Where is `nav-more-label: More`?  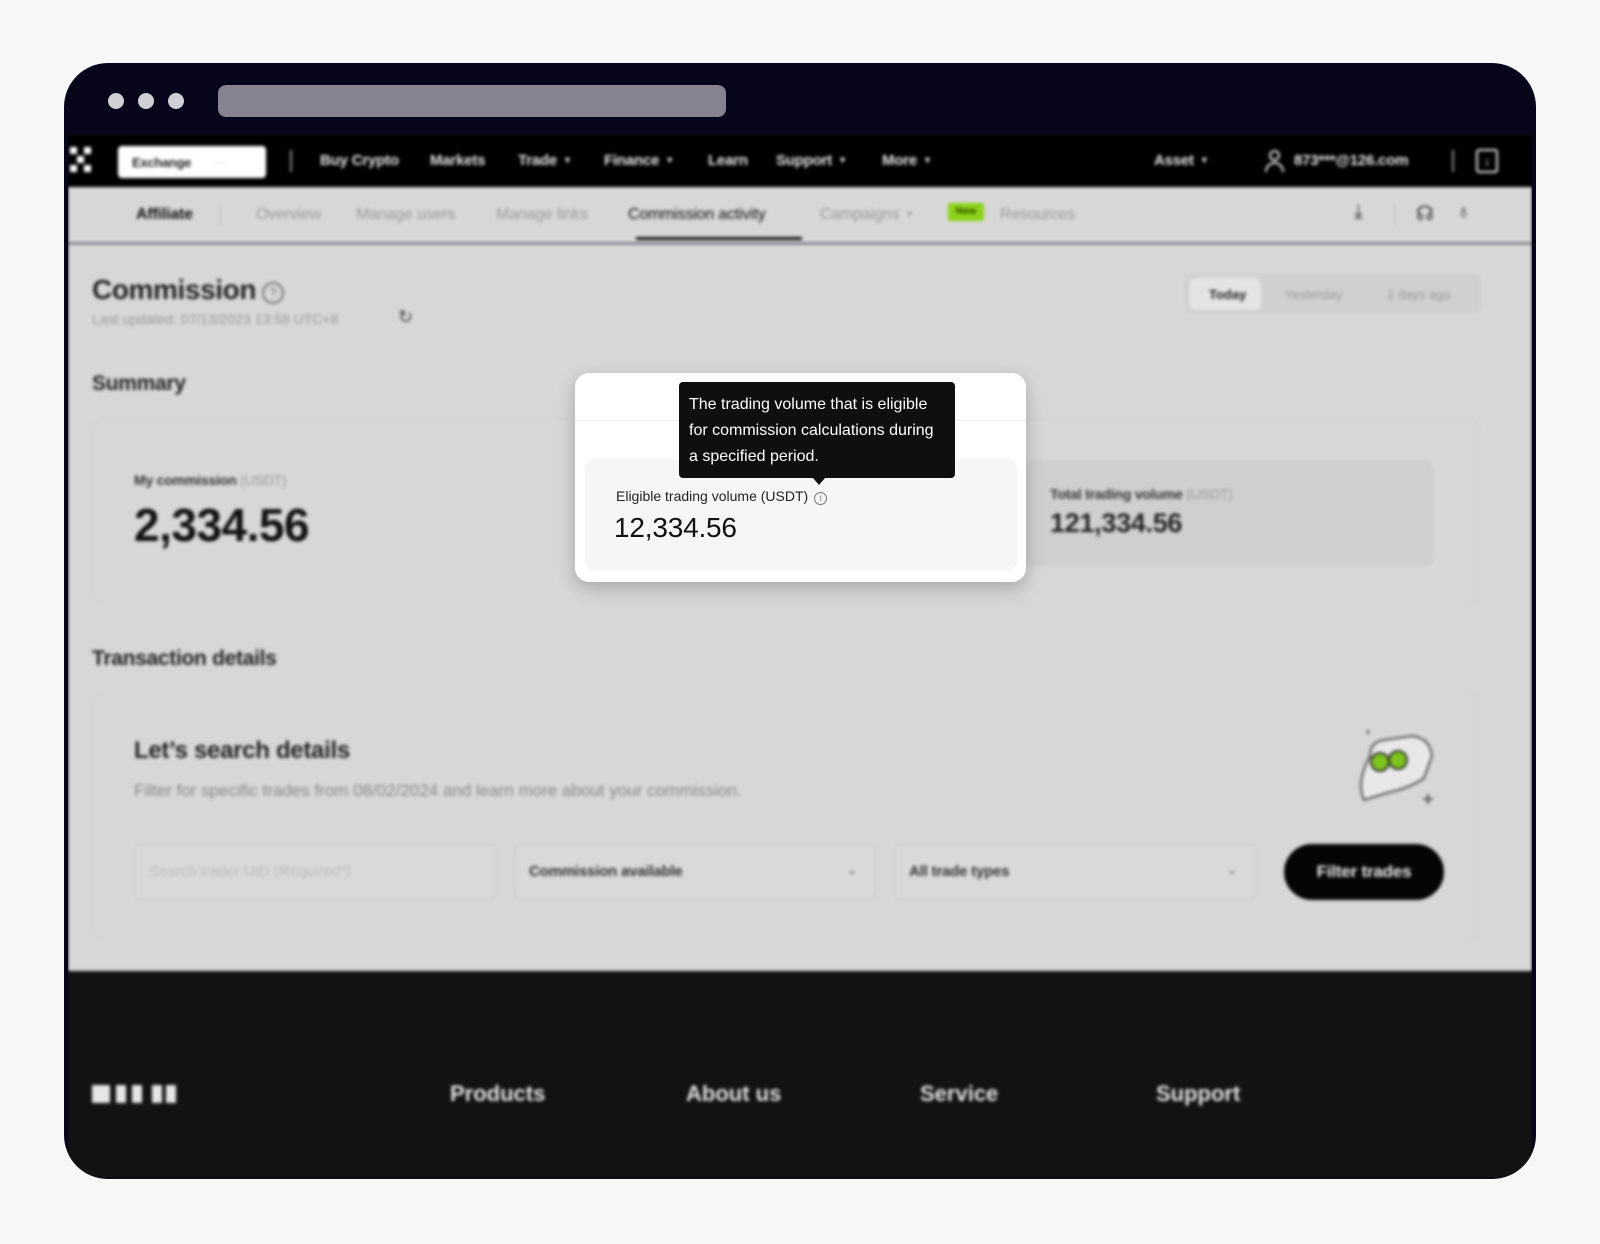 nav-more-label: More is located at coordinates (900, 160).